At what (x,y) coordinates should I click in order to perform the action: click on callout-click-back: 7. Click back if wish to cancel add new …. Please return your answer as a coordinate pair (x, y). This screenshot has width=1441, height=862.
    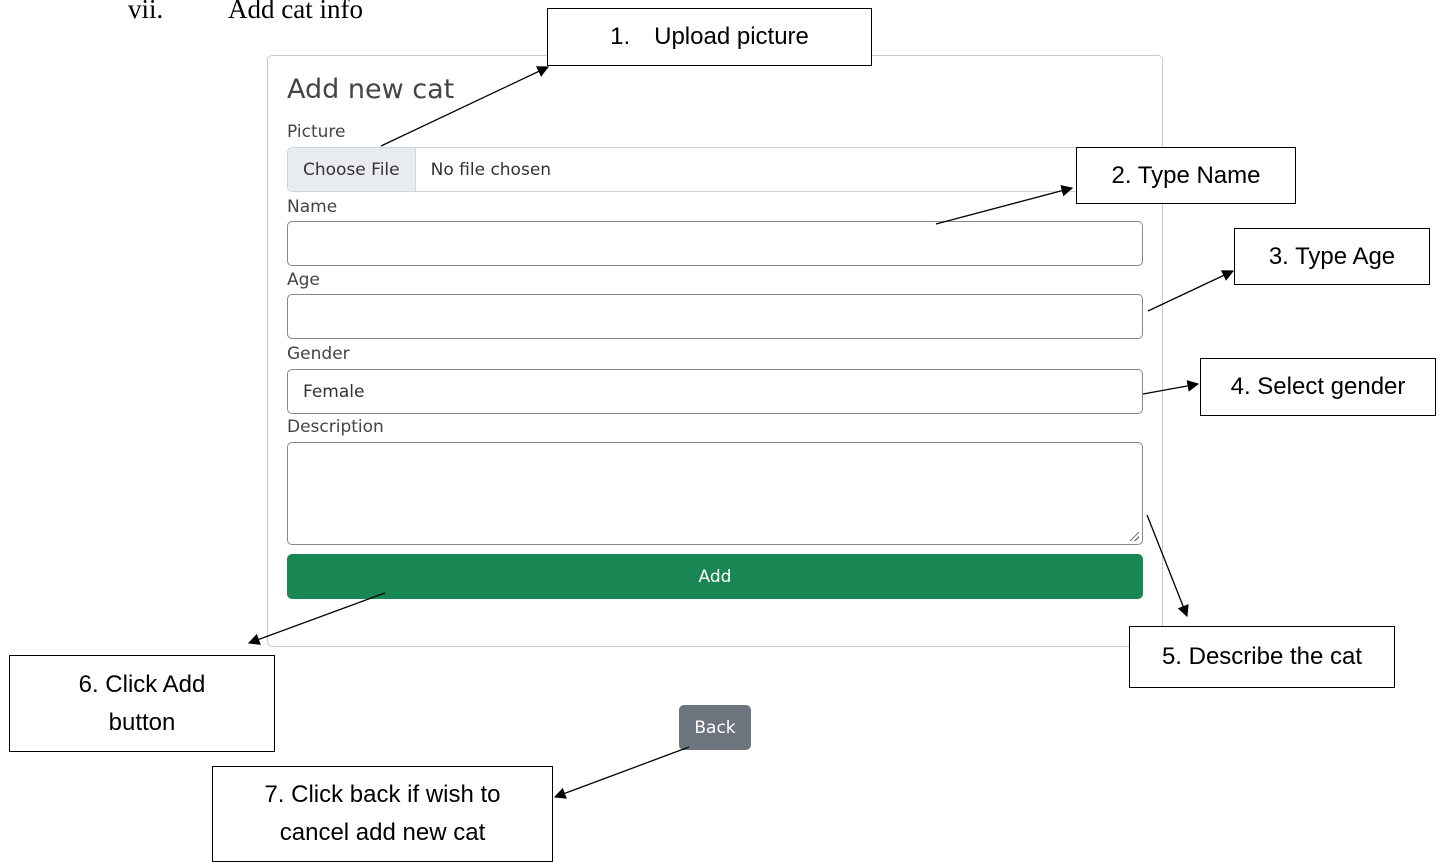
    Looking at the image, I should click on (382, 814).